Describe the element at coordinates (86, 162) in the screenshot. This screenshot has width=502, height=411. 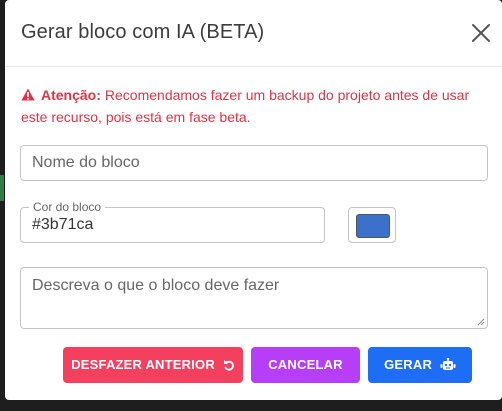
I see `block-name-placeholder: Nome do bloco` at that location.